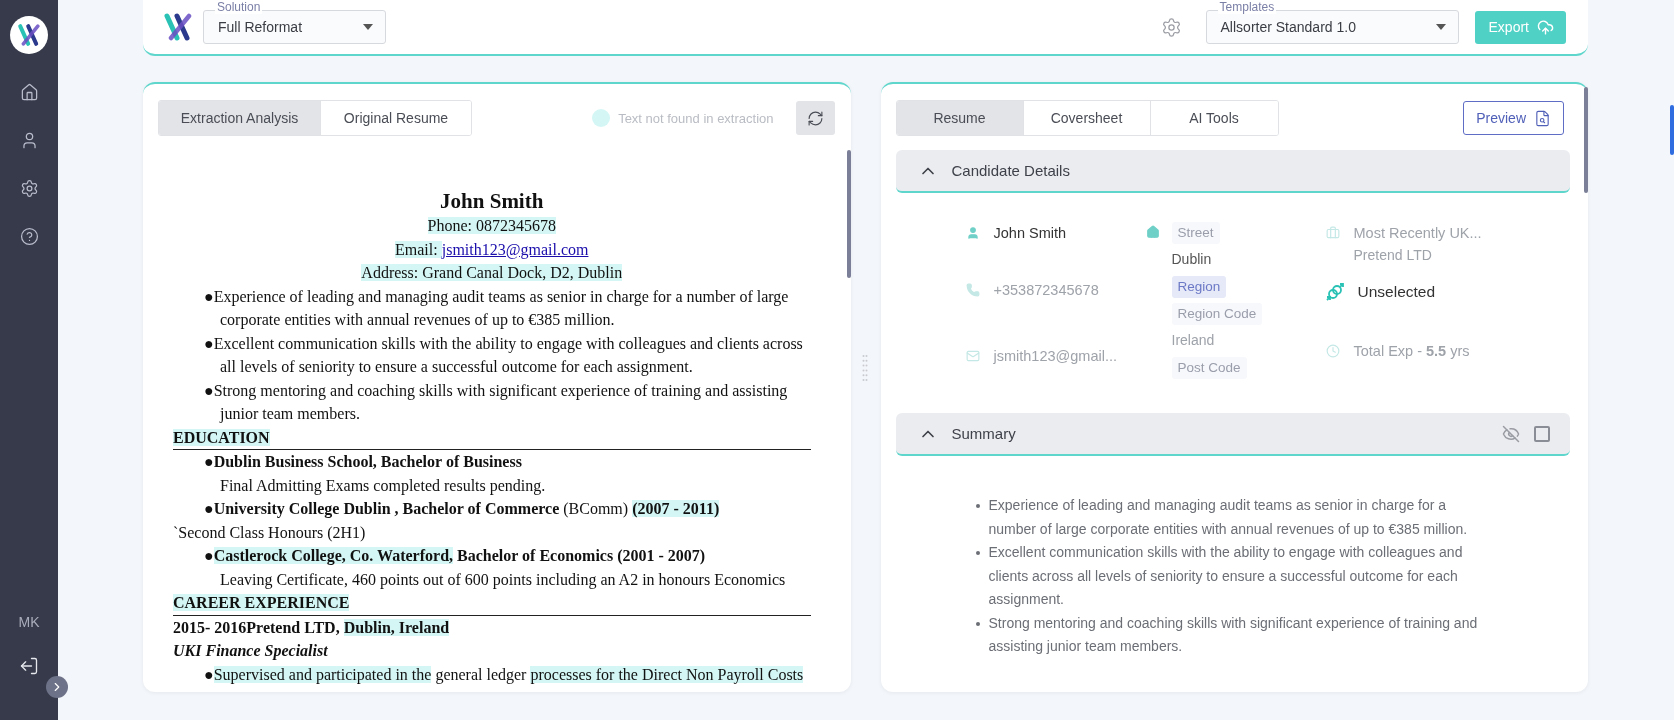  Describe the element at coordinates (864, 368) in the screenshot. I see `splitter-handle` at that location.